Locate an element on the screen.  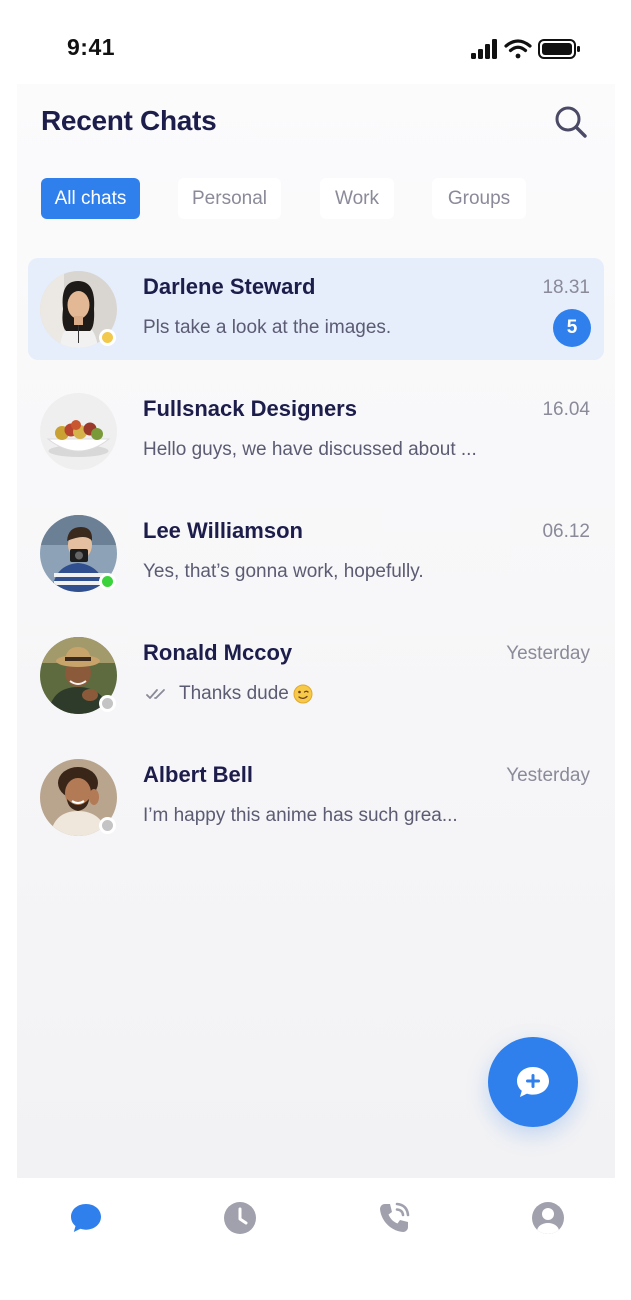
chat-name: Lee Williamson is located at coordinates (223, 530).